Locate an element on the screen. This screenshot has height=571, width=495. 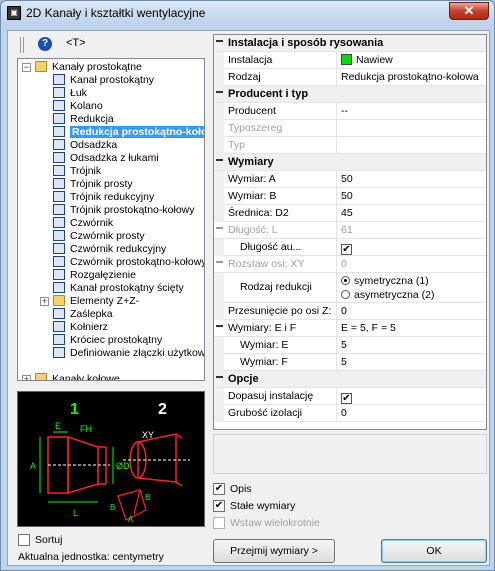
prop-wymiary-eif: Wymiary: E i F E = 5, F = 5 is located at coordinates (350, 328).